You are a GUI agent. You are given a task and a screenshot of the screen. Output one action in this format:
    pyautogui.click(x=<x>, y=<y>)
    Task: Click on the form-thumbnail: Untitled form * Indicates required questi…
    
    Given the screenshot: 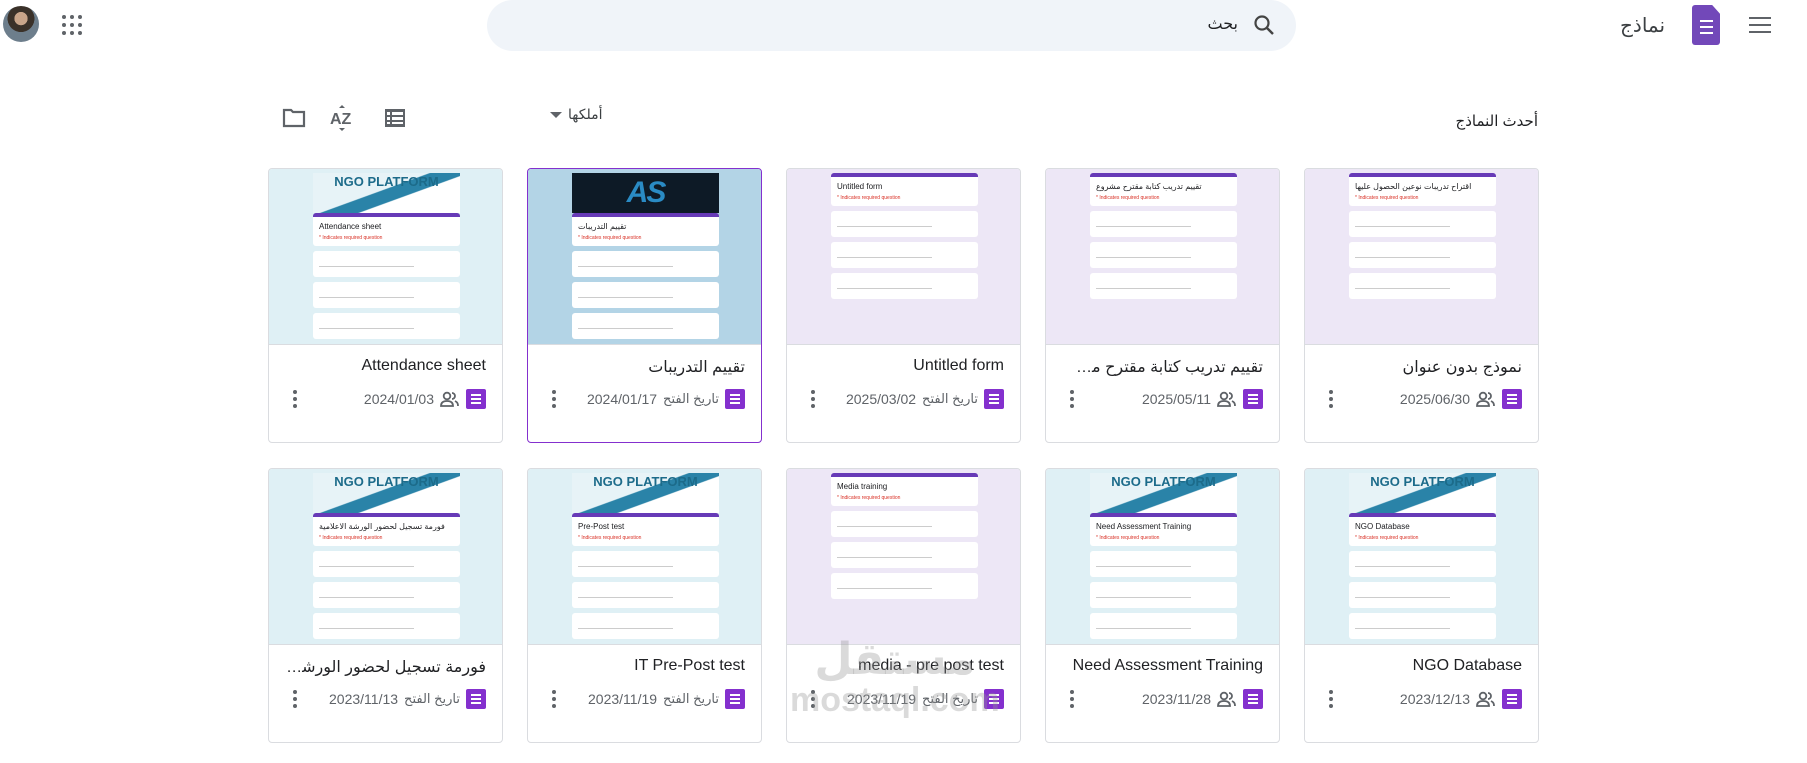 What is the action you would take?
    pyautogui.click(x=903, y=257)
    